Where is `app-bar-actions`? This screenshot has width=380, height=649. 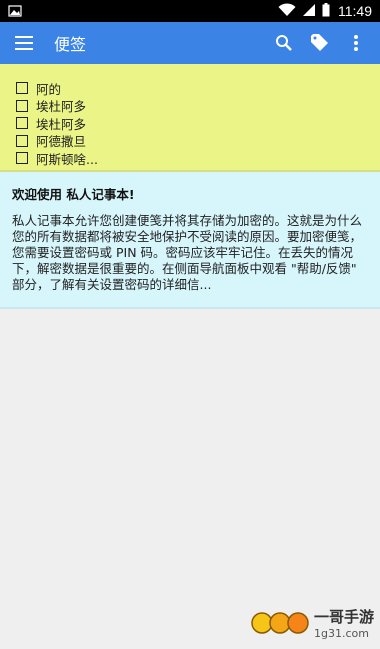
app-bar-actions is located at coordinates (320, 43).